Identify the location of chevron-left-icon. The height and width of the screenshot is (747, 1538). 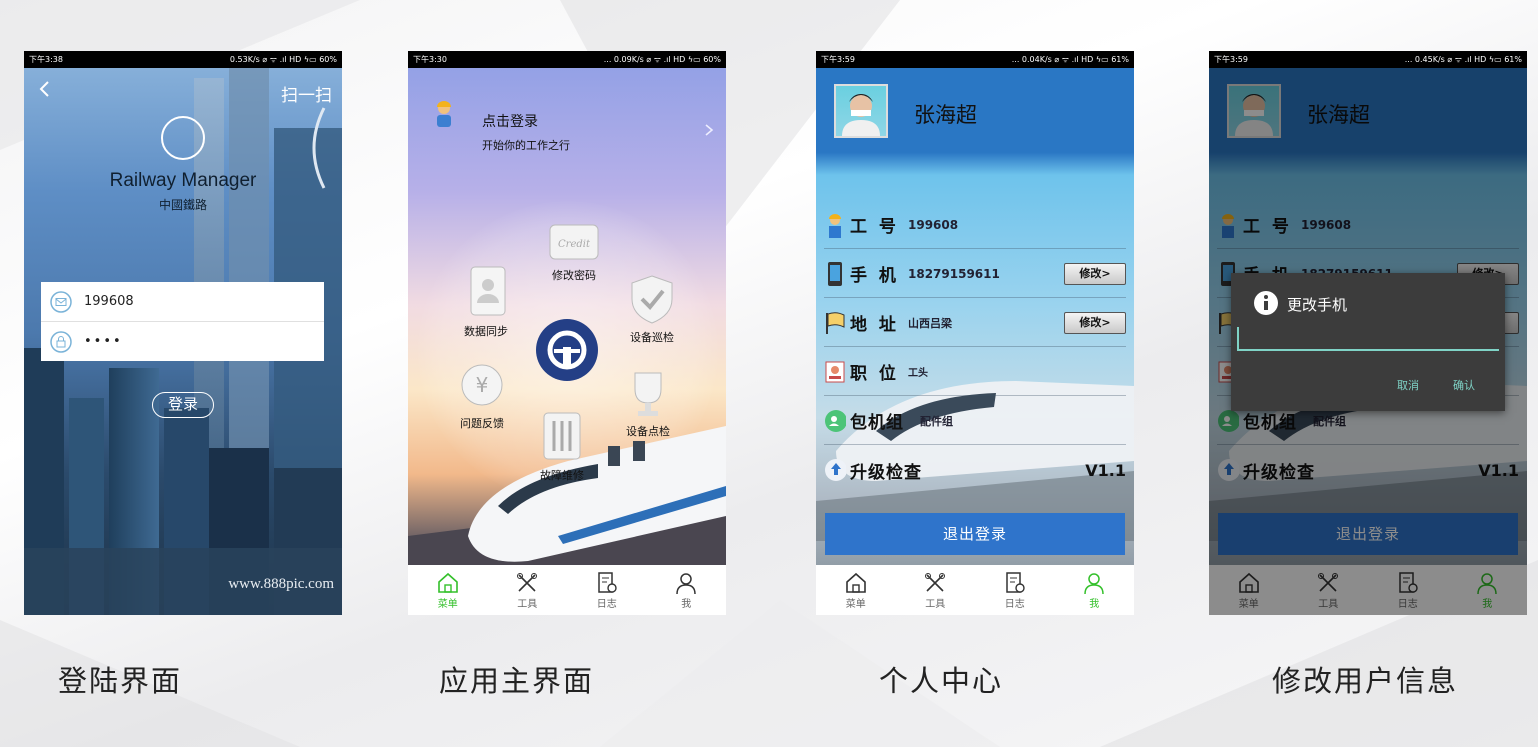
(44, 89).